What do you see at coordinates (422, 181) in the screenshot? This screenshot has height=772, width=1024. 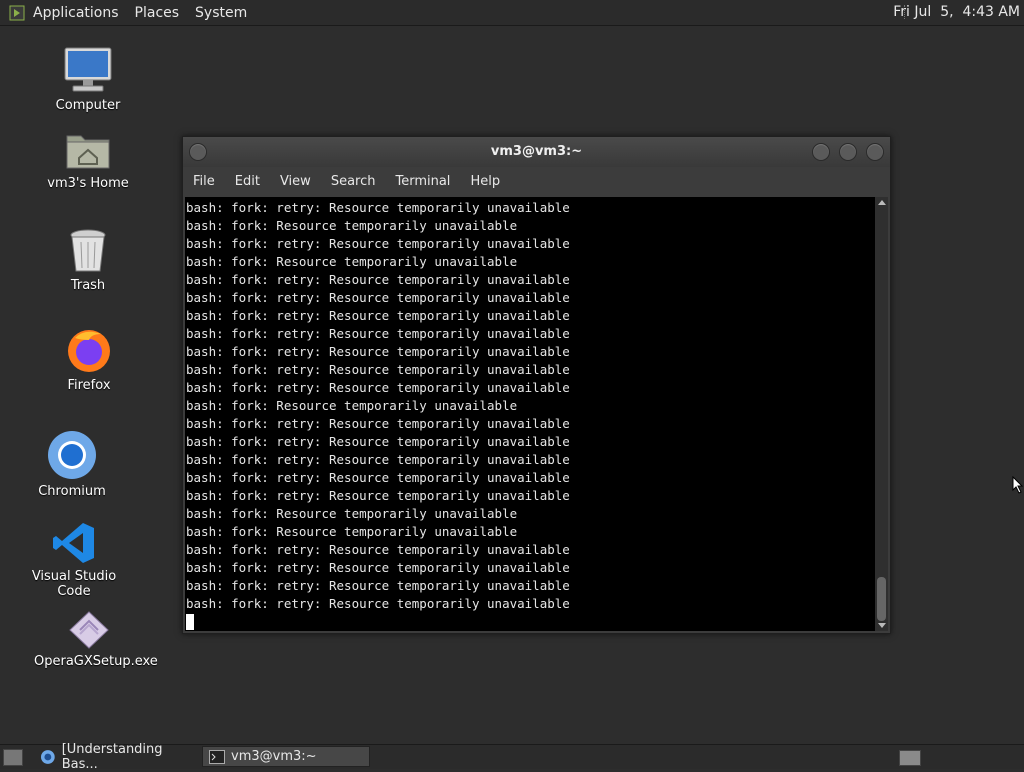 I see `menu-terminal: Terminal` at bounding box center [422, 181].